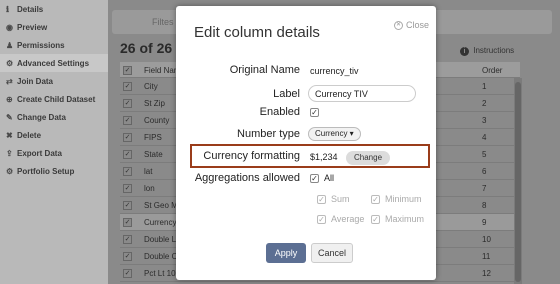  What do you see at coordinates (464, 51) in the screenshot?
I see `info-icon: i` at bounding box center [464, 51].